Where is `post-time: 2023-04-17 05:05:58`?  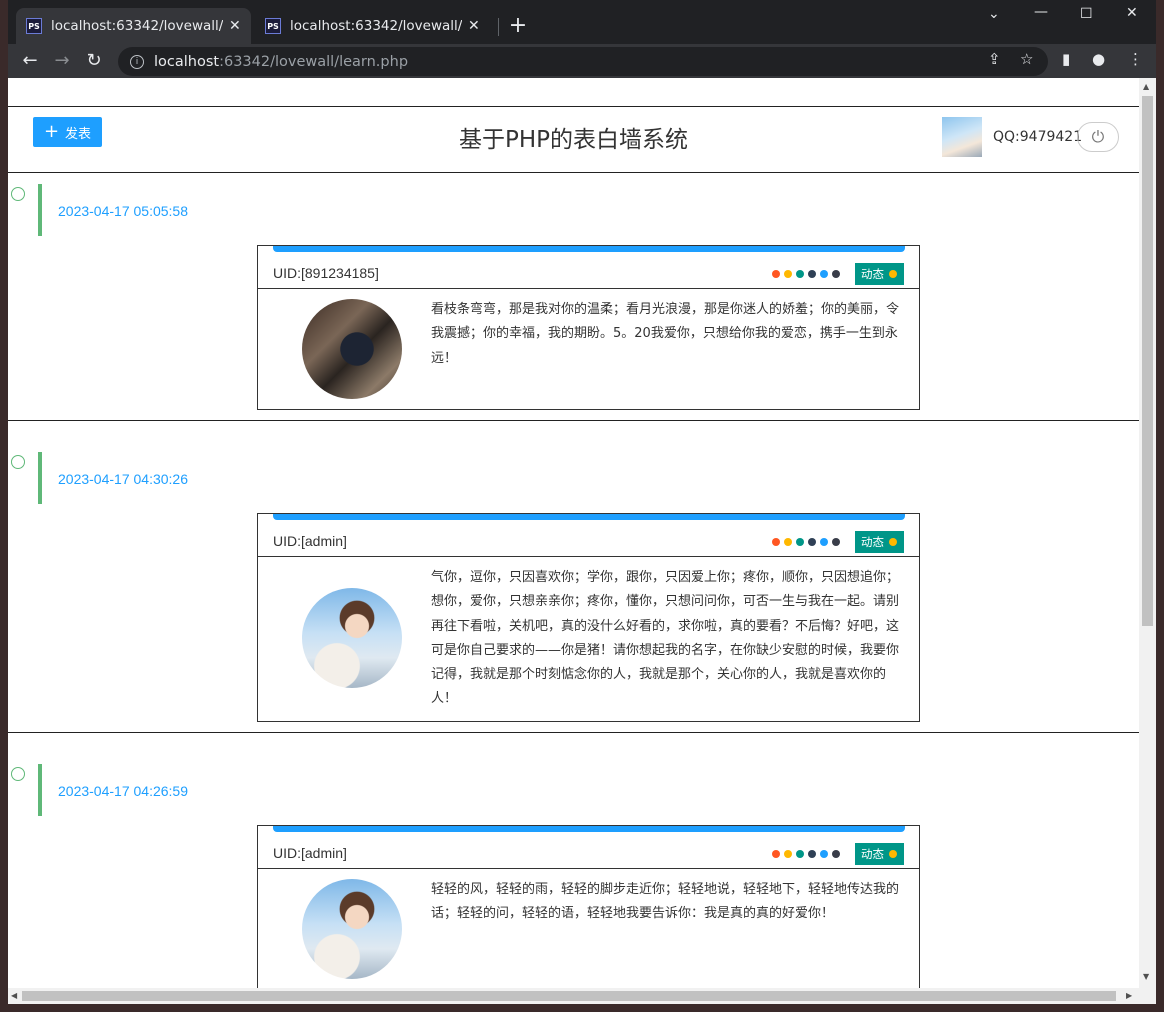 post-time: 2023-04-17 05:05:58 is located at coordinates (123, 211).